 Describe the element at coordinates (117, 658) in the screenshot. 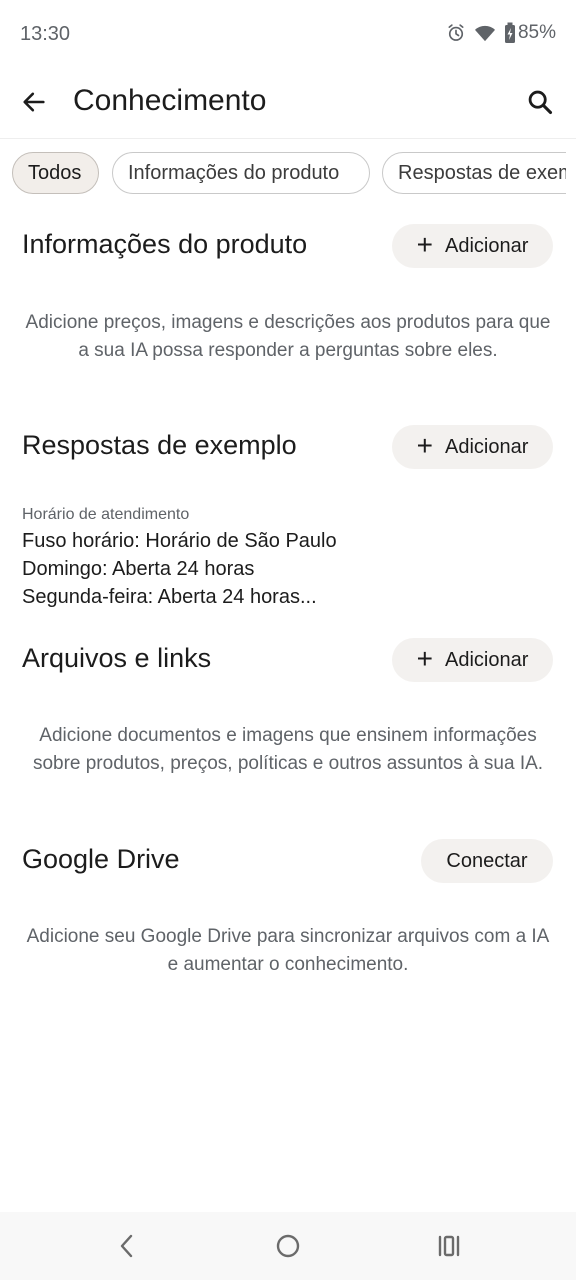

I see `files-links-title: Arquivos e links` at that location.